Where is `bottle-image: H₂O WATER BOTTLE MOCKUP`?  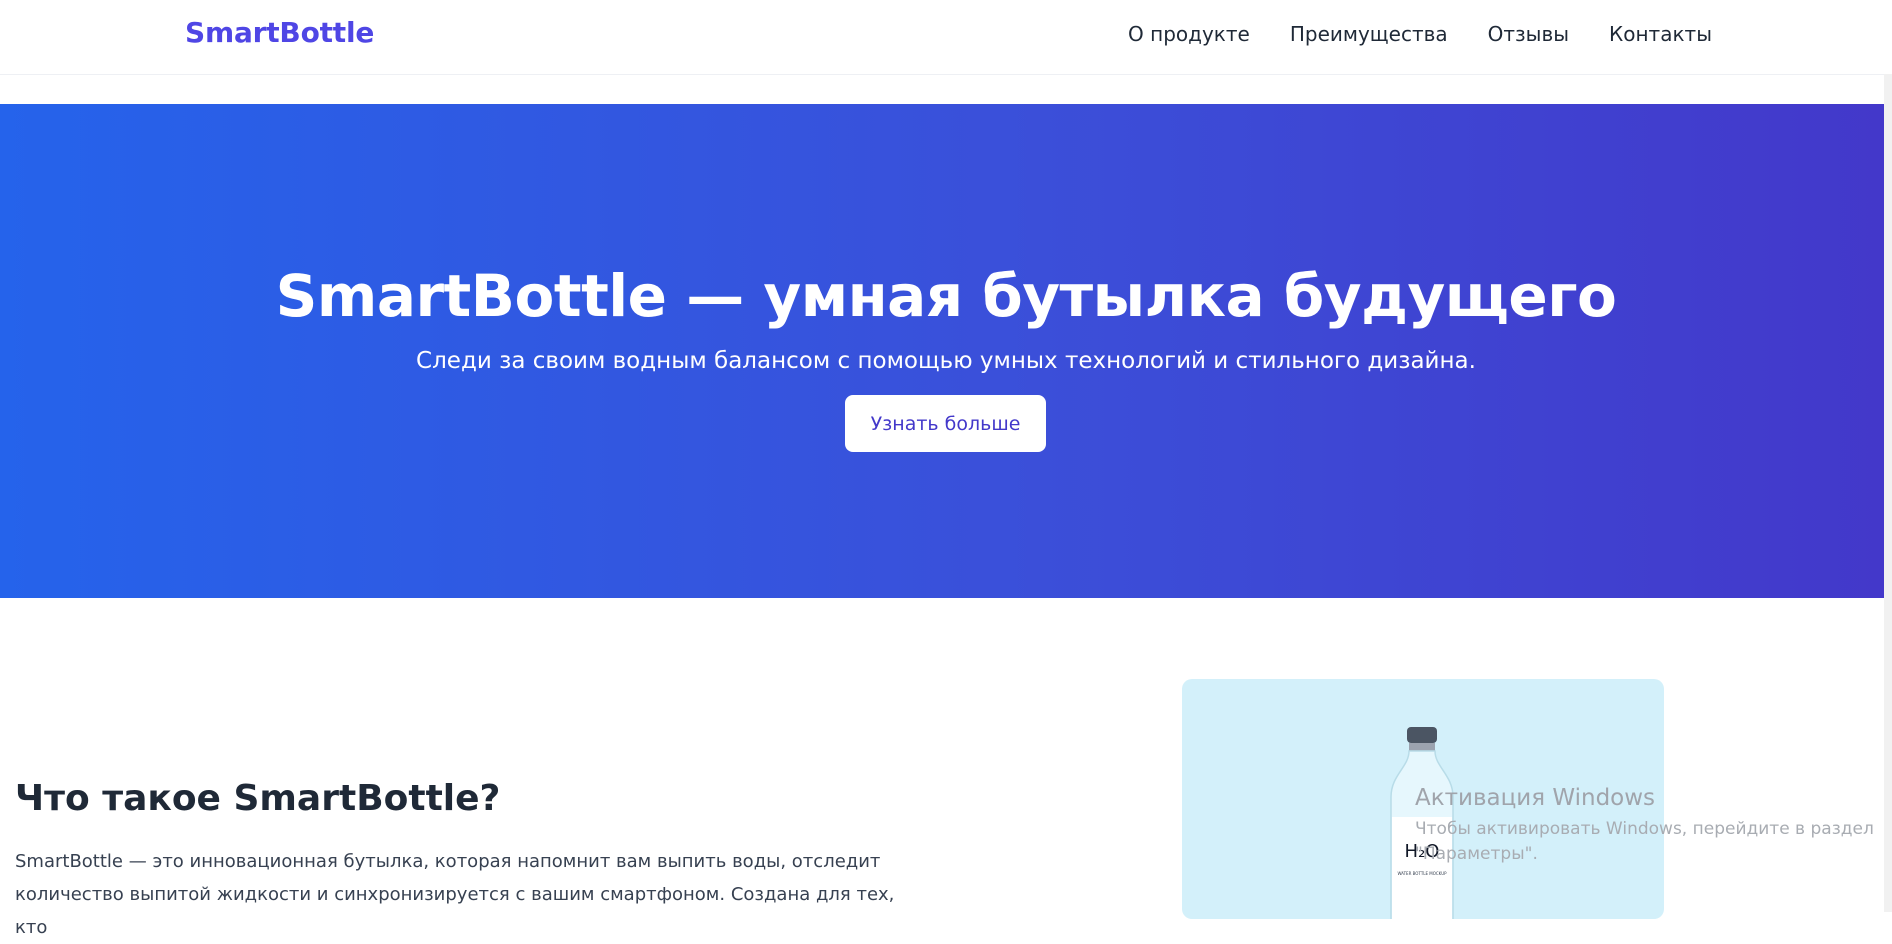
bottle-image: H₂O WATER BOTTLE MOCKUP is located at coordinates (1422, 823).